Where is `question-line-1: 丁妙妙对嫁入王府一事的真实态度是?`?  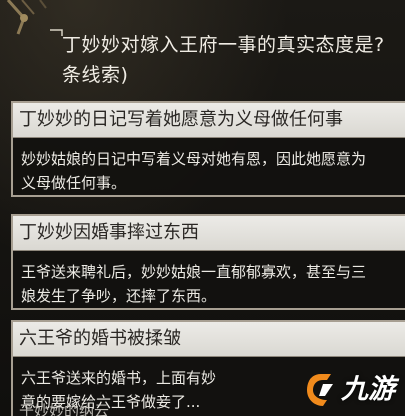
question-line-1: 丁妙妙对嫁入王府一事的真实态度是? is located at coordinates (223, 45).